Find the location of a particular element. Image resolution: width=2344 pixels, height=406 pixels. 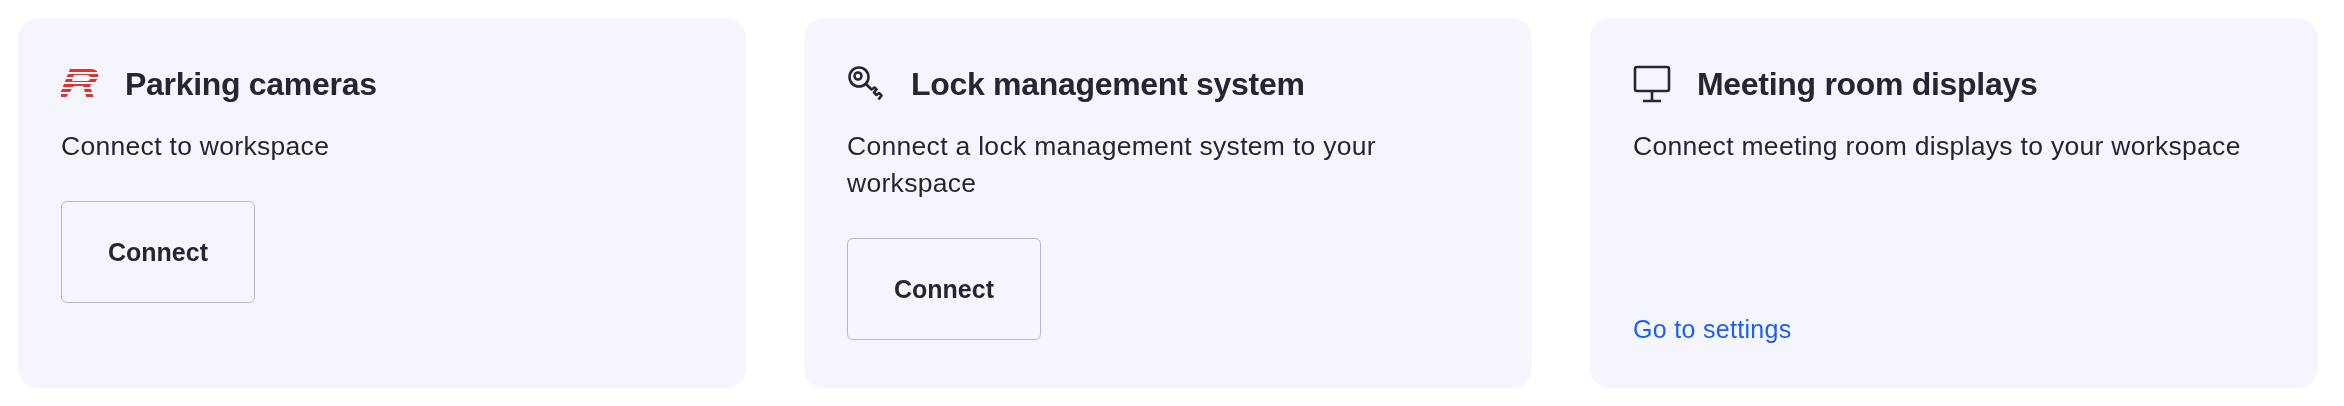

card-title: Meeting room displays is located at coordinates (1867, 84).